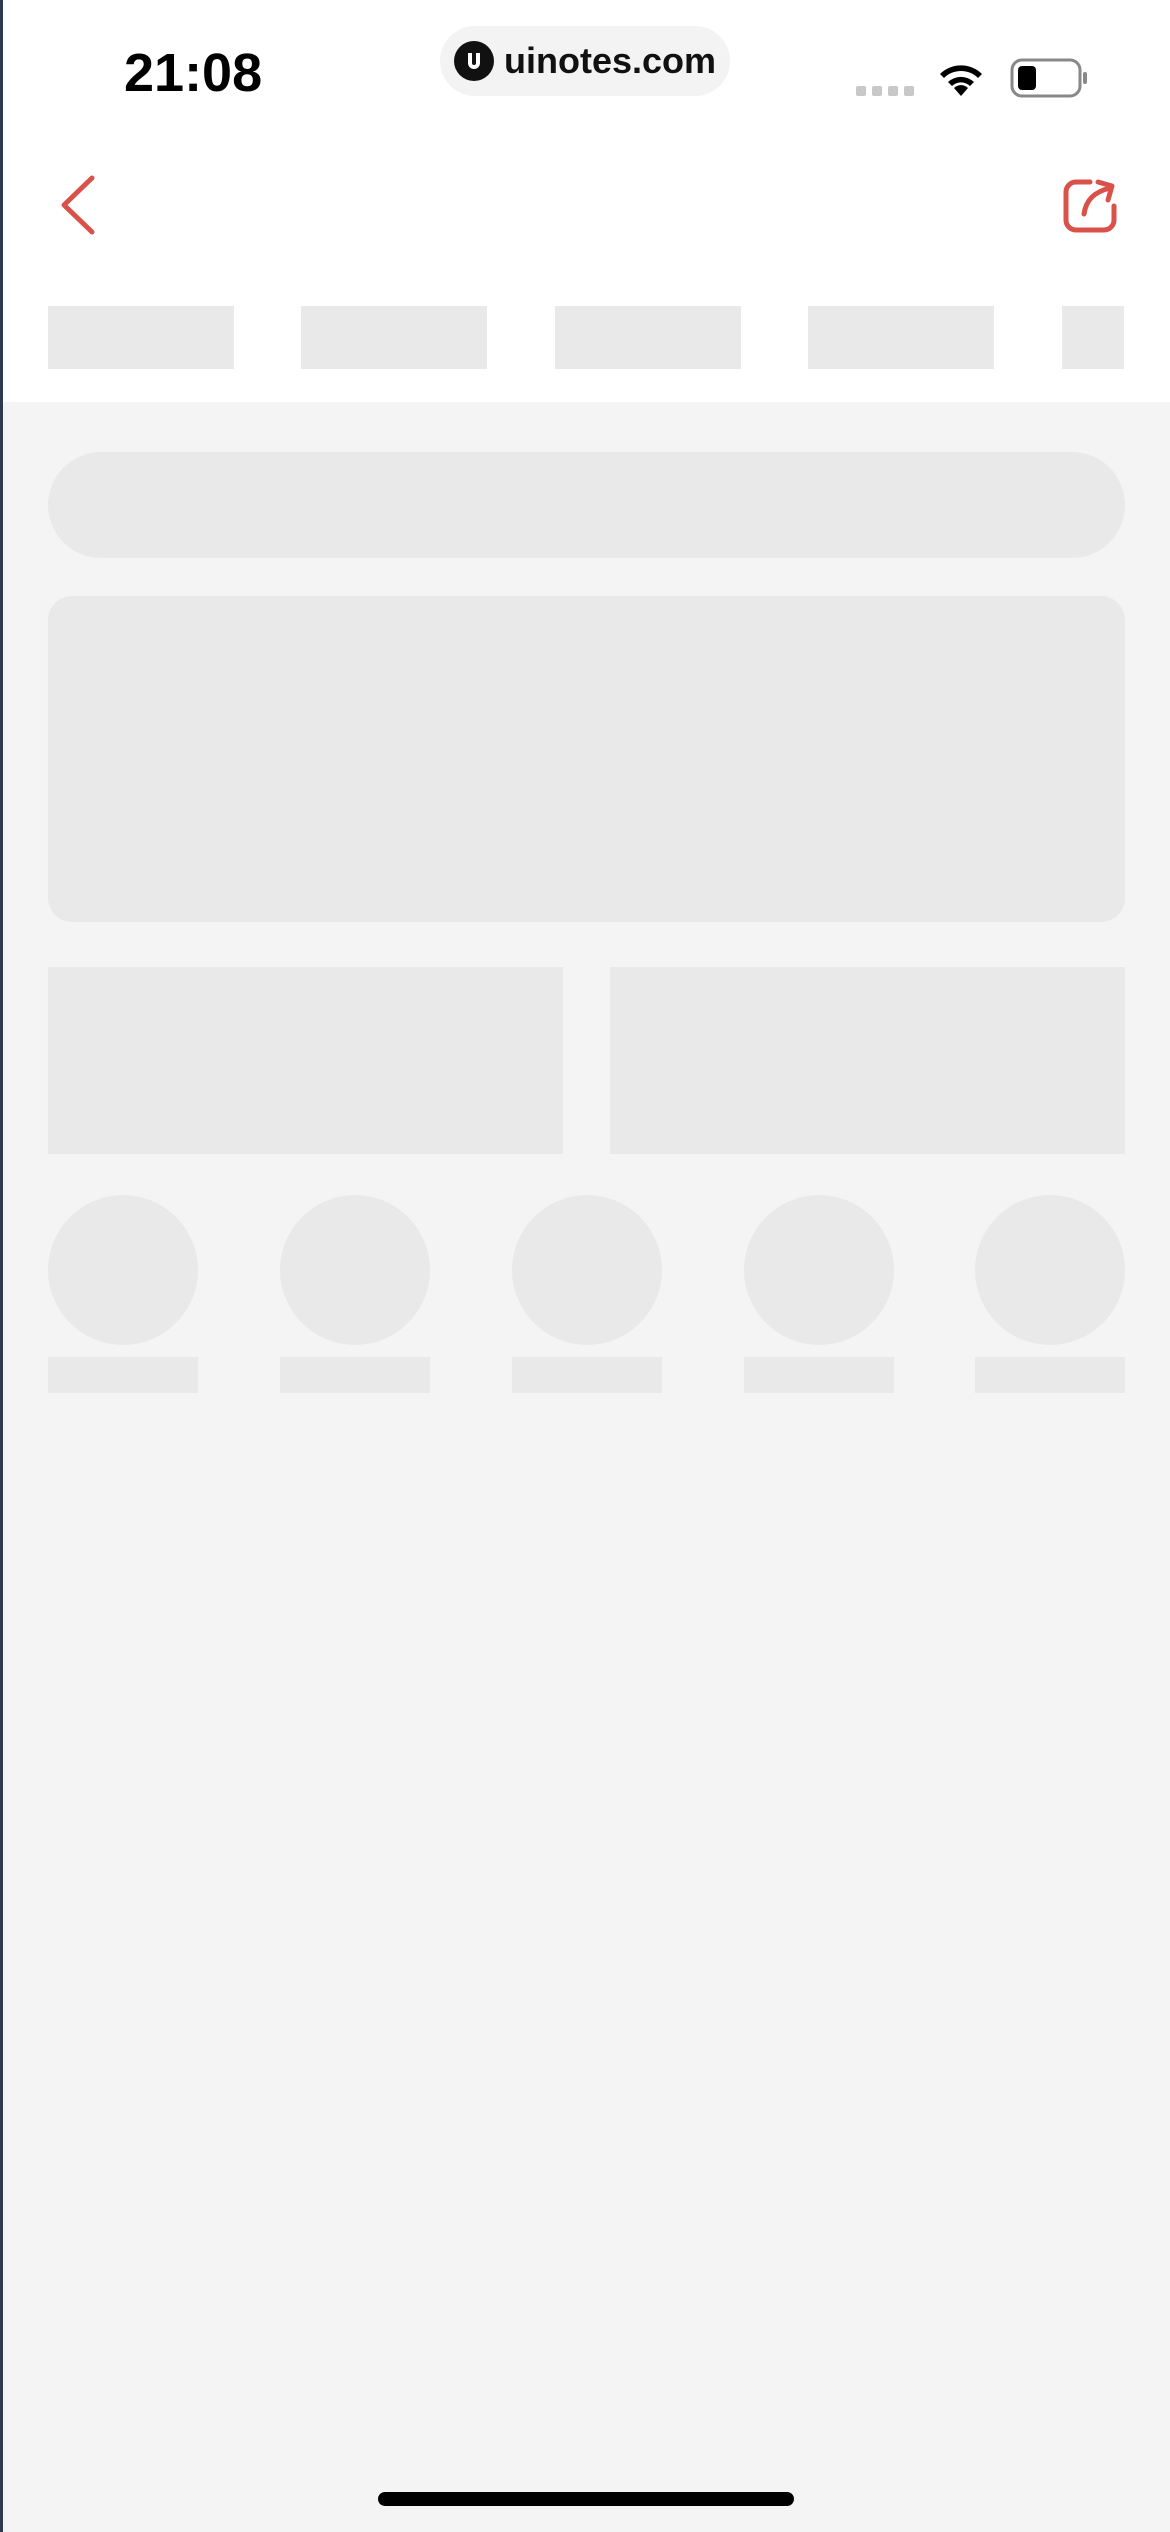 The height and width of the screenshot is (2532, 1170). What do you see at coordinates (1048, 78) in the screenshot?
I see `battery-icon` at bounding box center [1048, 78].